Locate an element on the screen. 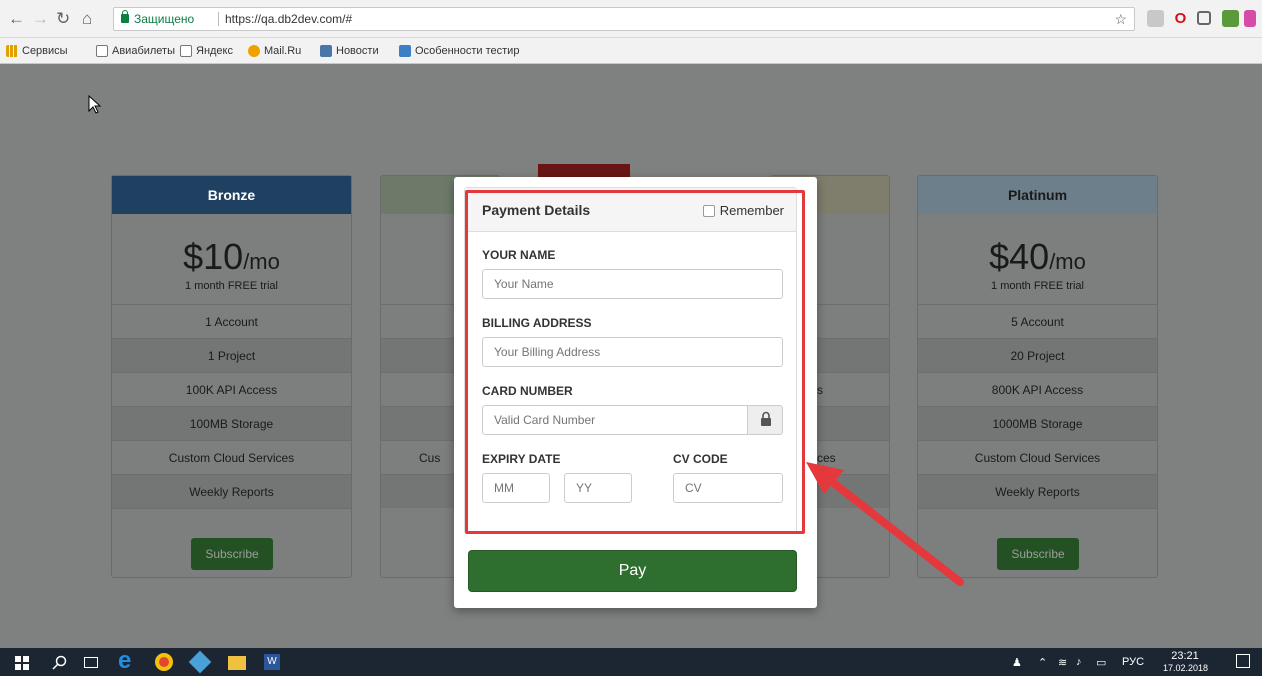 The height and width of the screenshot is (676, 1262). flask-icon is located at coordinates (405, 51).